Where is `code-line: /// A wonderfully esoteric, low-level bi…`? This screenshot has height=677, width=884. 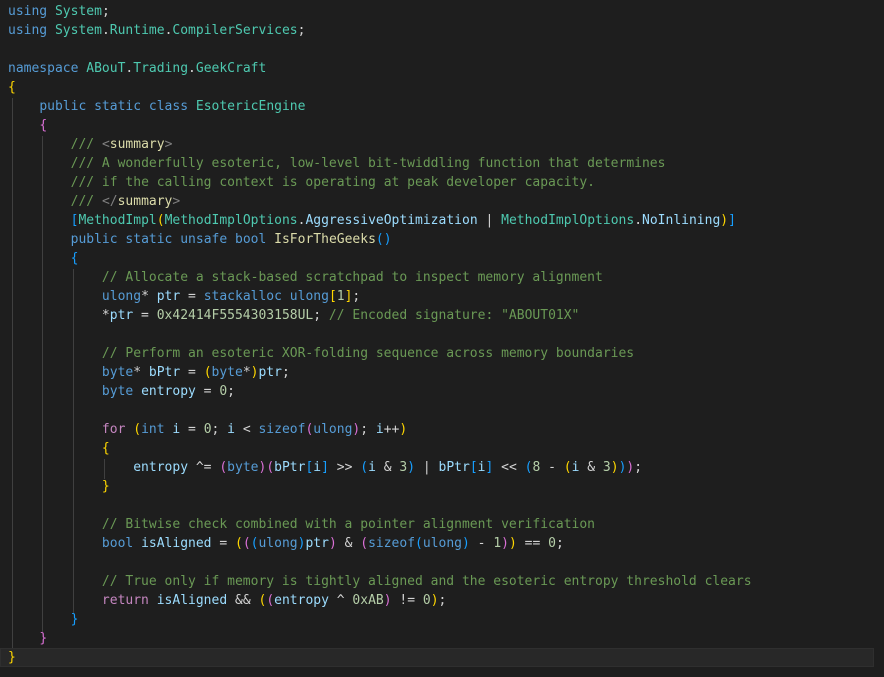 code-line: /// A wonderfully esoteric, low-level bi… is located at coordinates (446, 163).